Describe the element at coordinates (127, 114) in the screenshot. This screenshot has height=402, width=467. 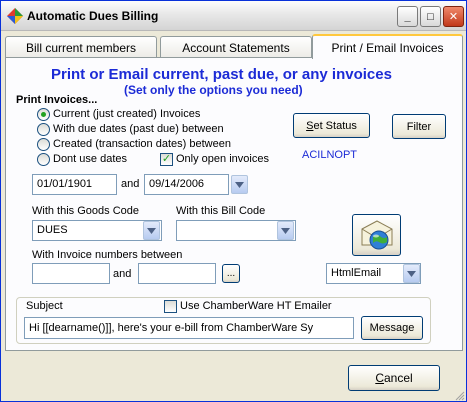
I see `radio-current-label: Current (just created) Invoices` at that location.